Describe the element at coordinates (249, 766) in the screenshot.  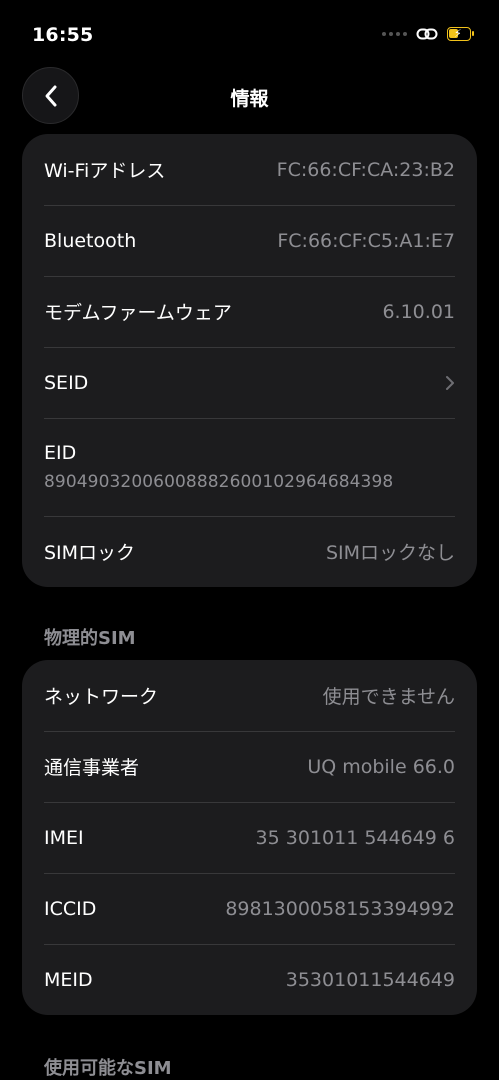
I see `carrier-row: 通信事業者 UQ mobile 66.0` at that location.